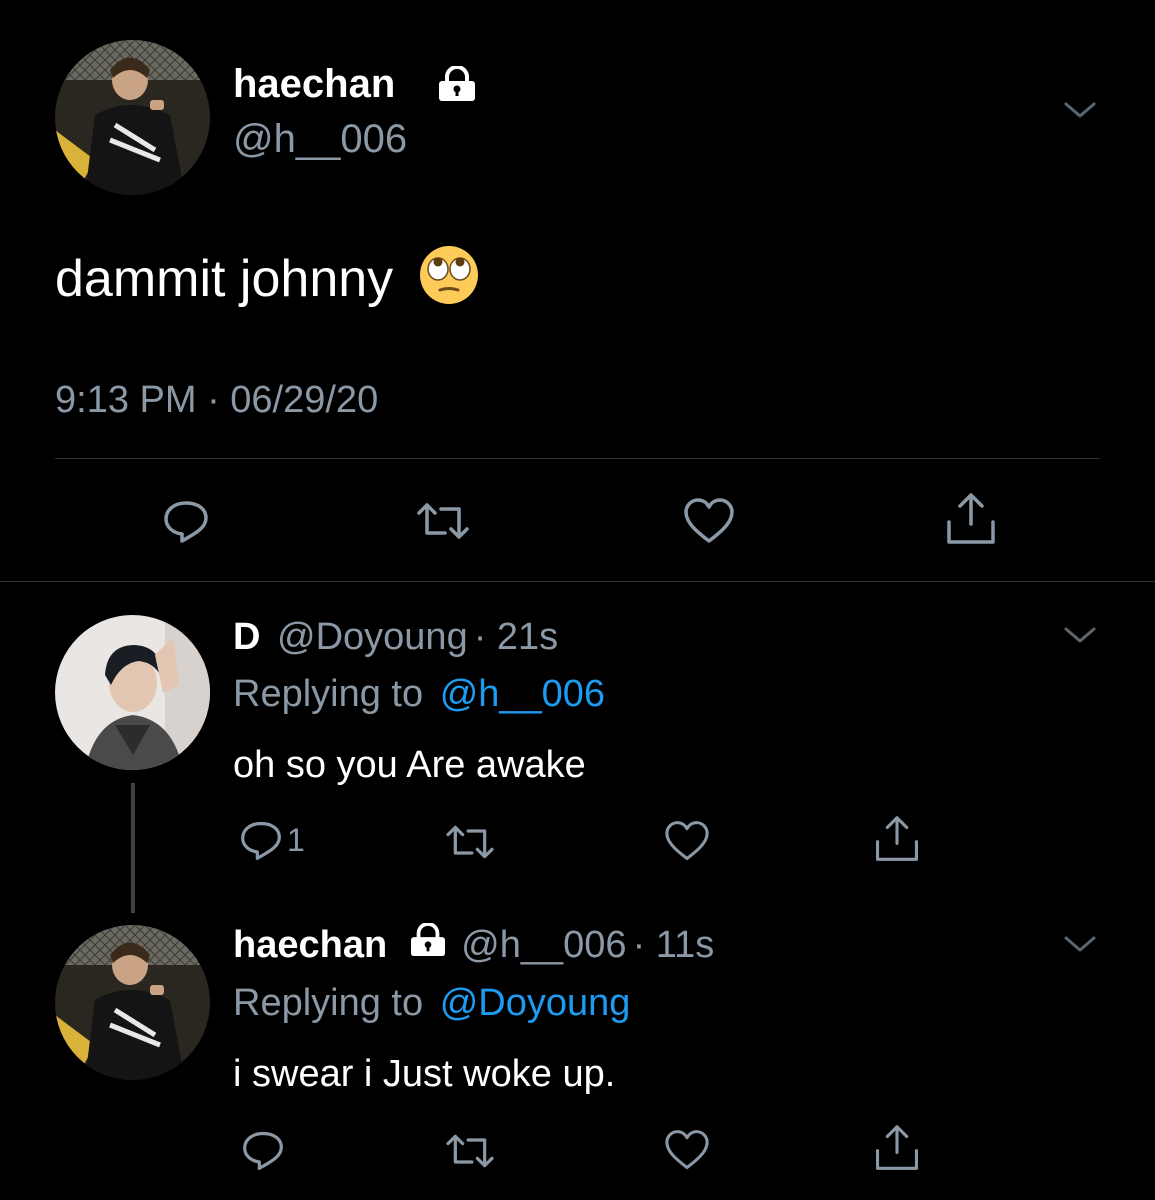 The image size is (1155, 1200). I want to click on reply-handle: @Doyoung, so click(372, 637).